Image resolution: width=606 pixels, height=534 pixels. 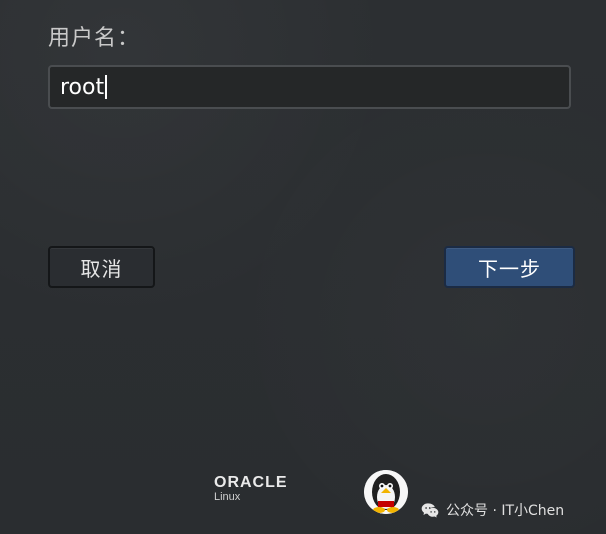 What do you see at coordinates (309, 87) in the screenshot?
I see `username-input: root` at bounding box center [309, 87].